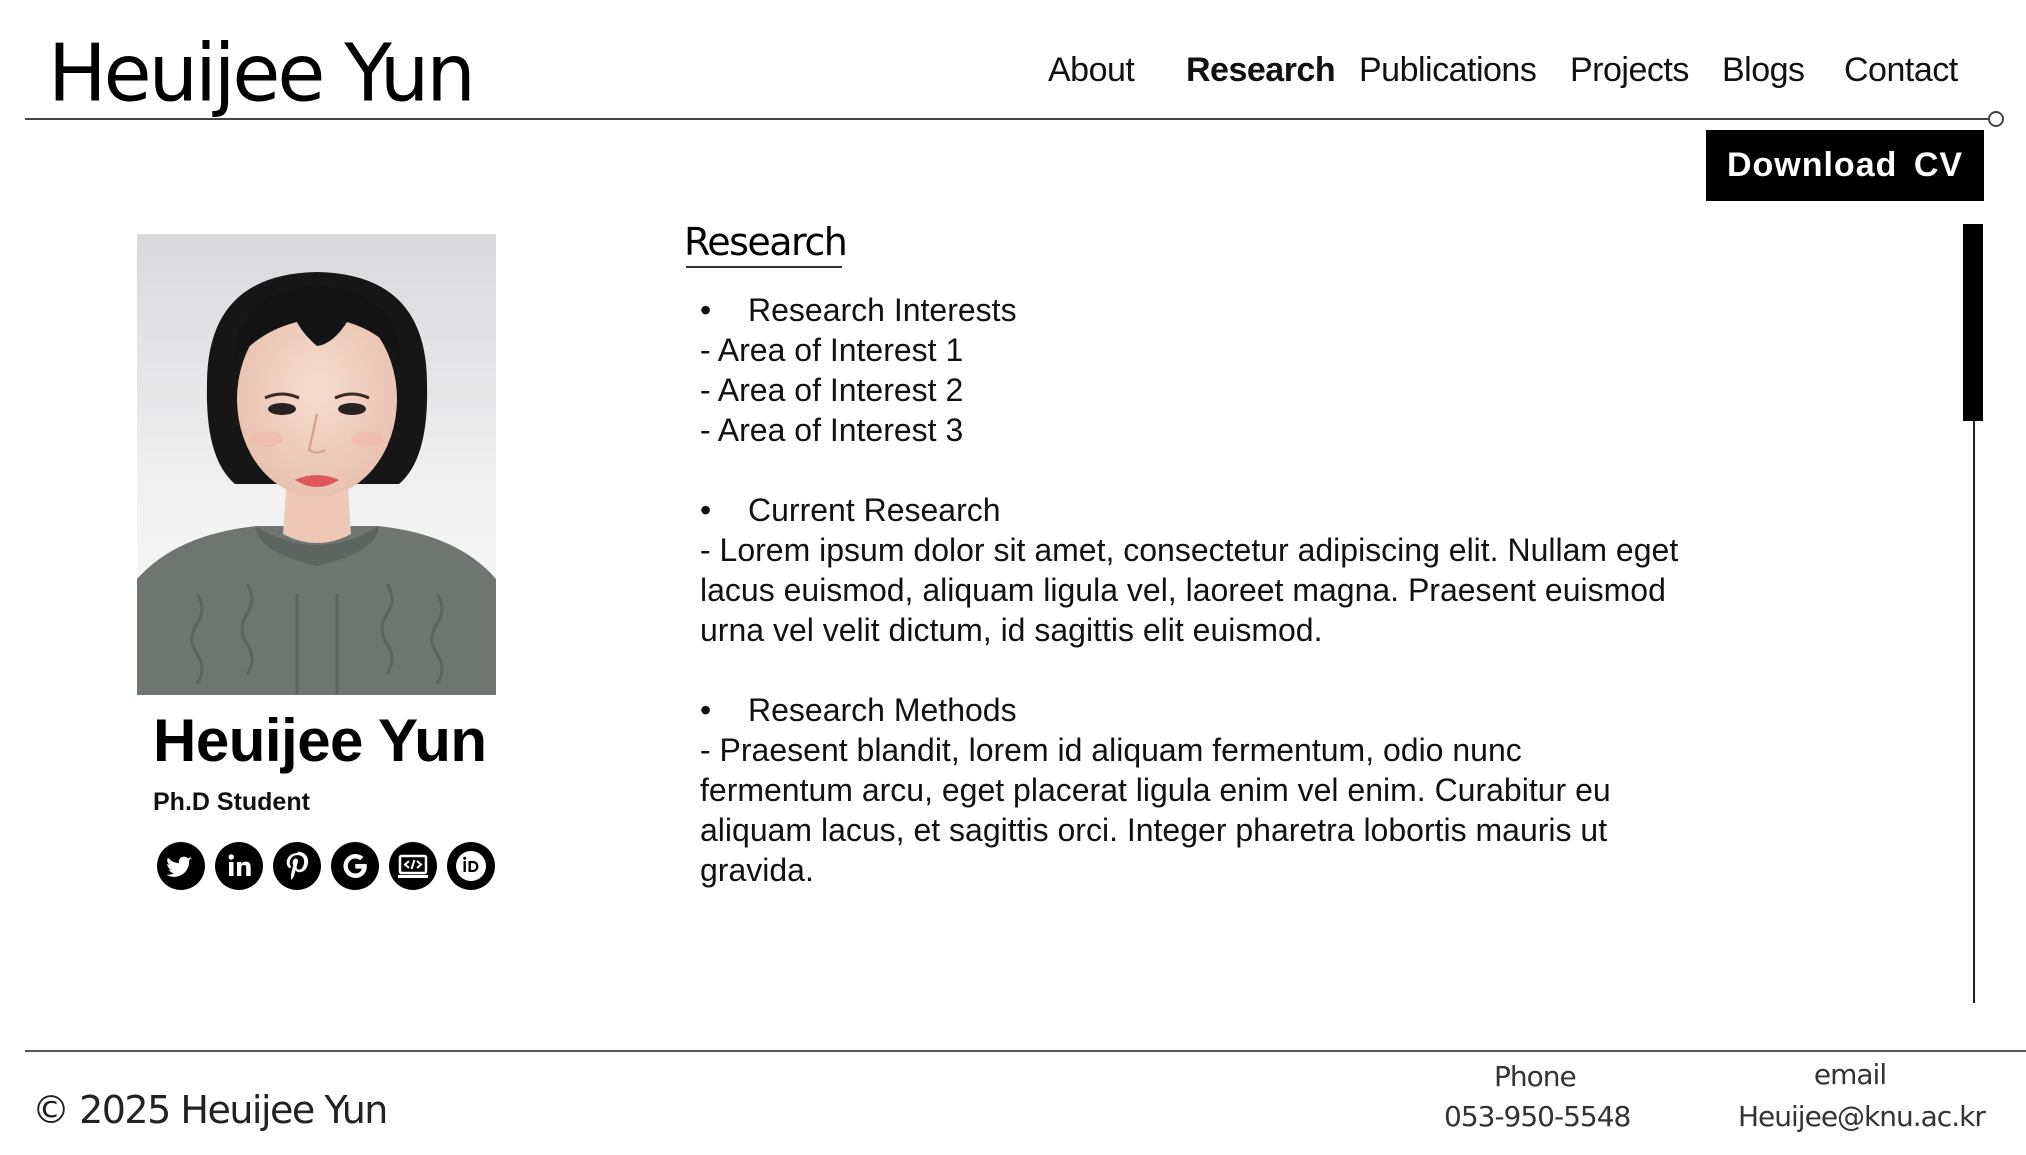 This screenshot has height=1155, width=2026. Describe the element at coordinates (874, 510) in the screenshot. I see `current-research-title: Current Research` at that location.